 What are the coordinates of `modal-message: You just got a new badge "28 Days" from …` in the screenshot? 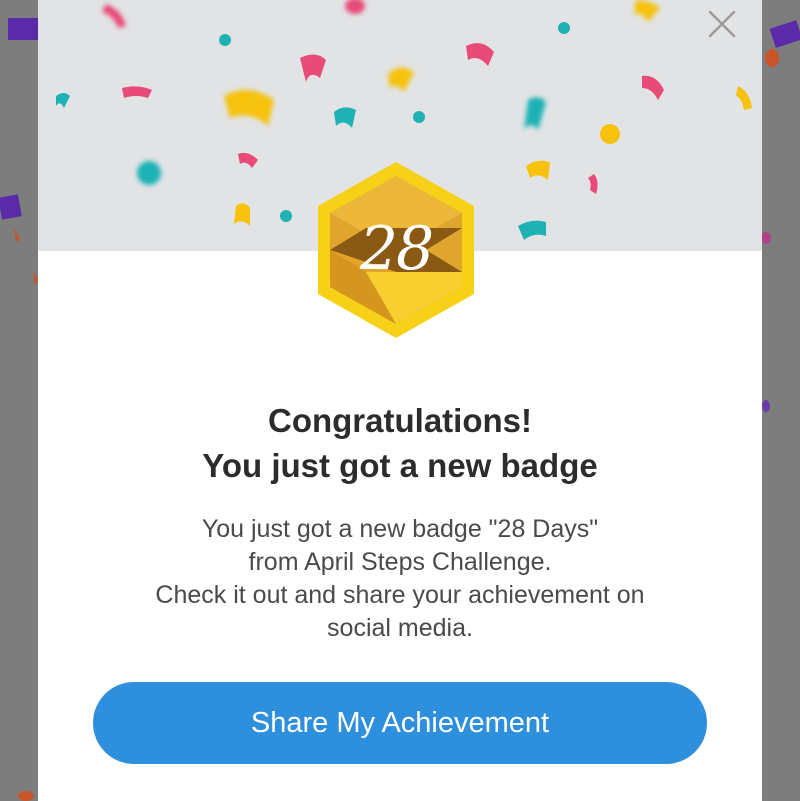 It's located at (400, 579).